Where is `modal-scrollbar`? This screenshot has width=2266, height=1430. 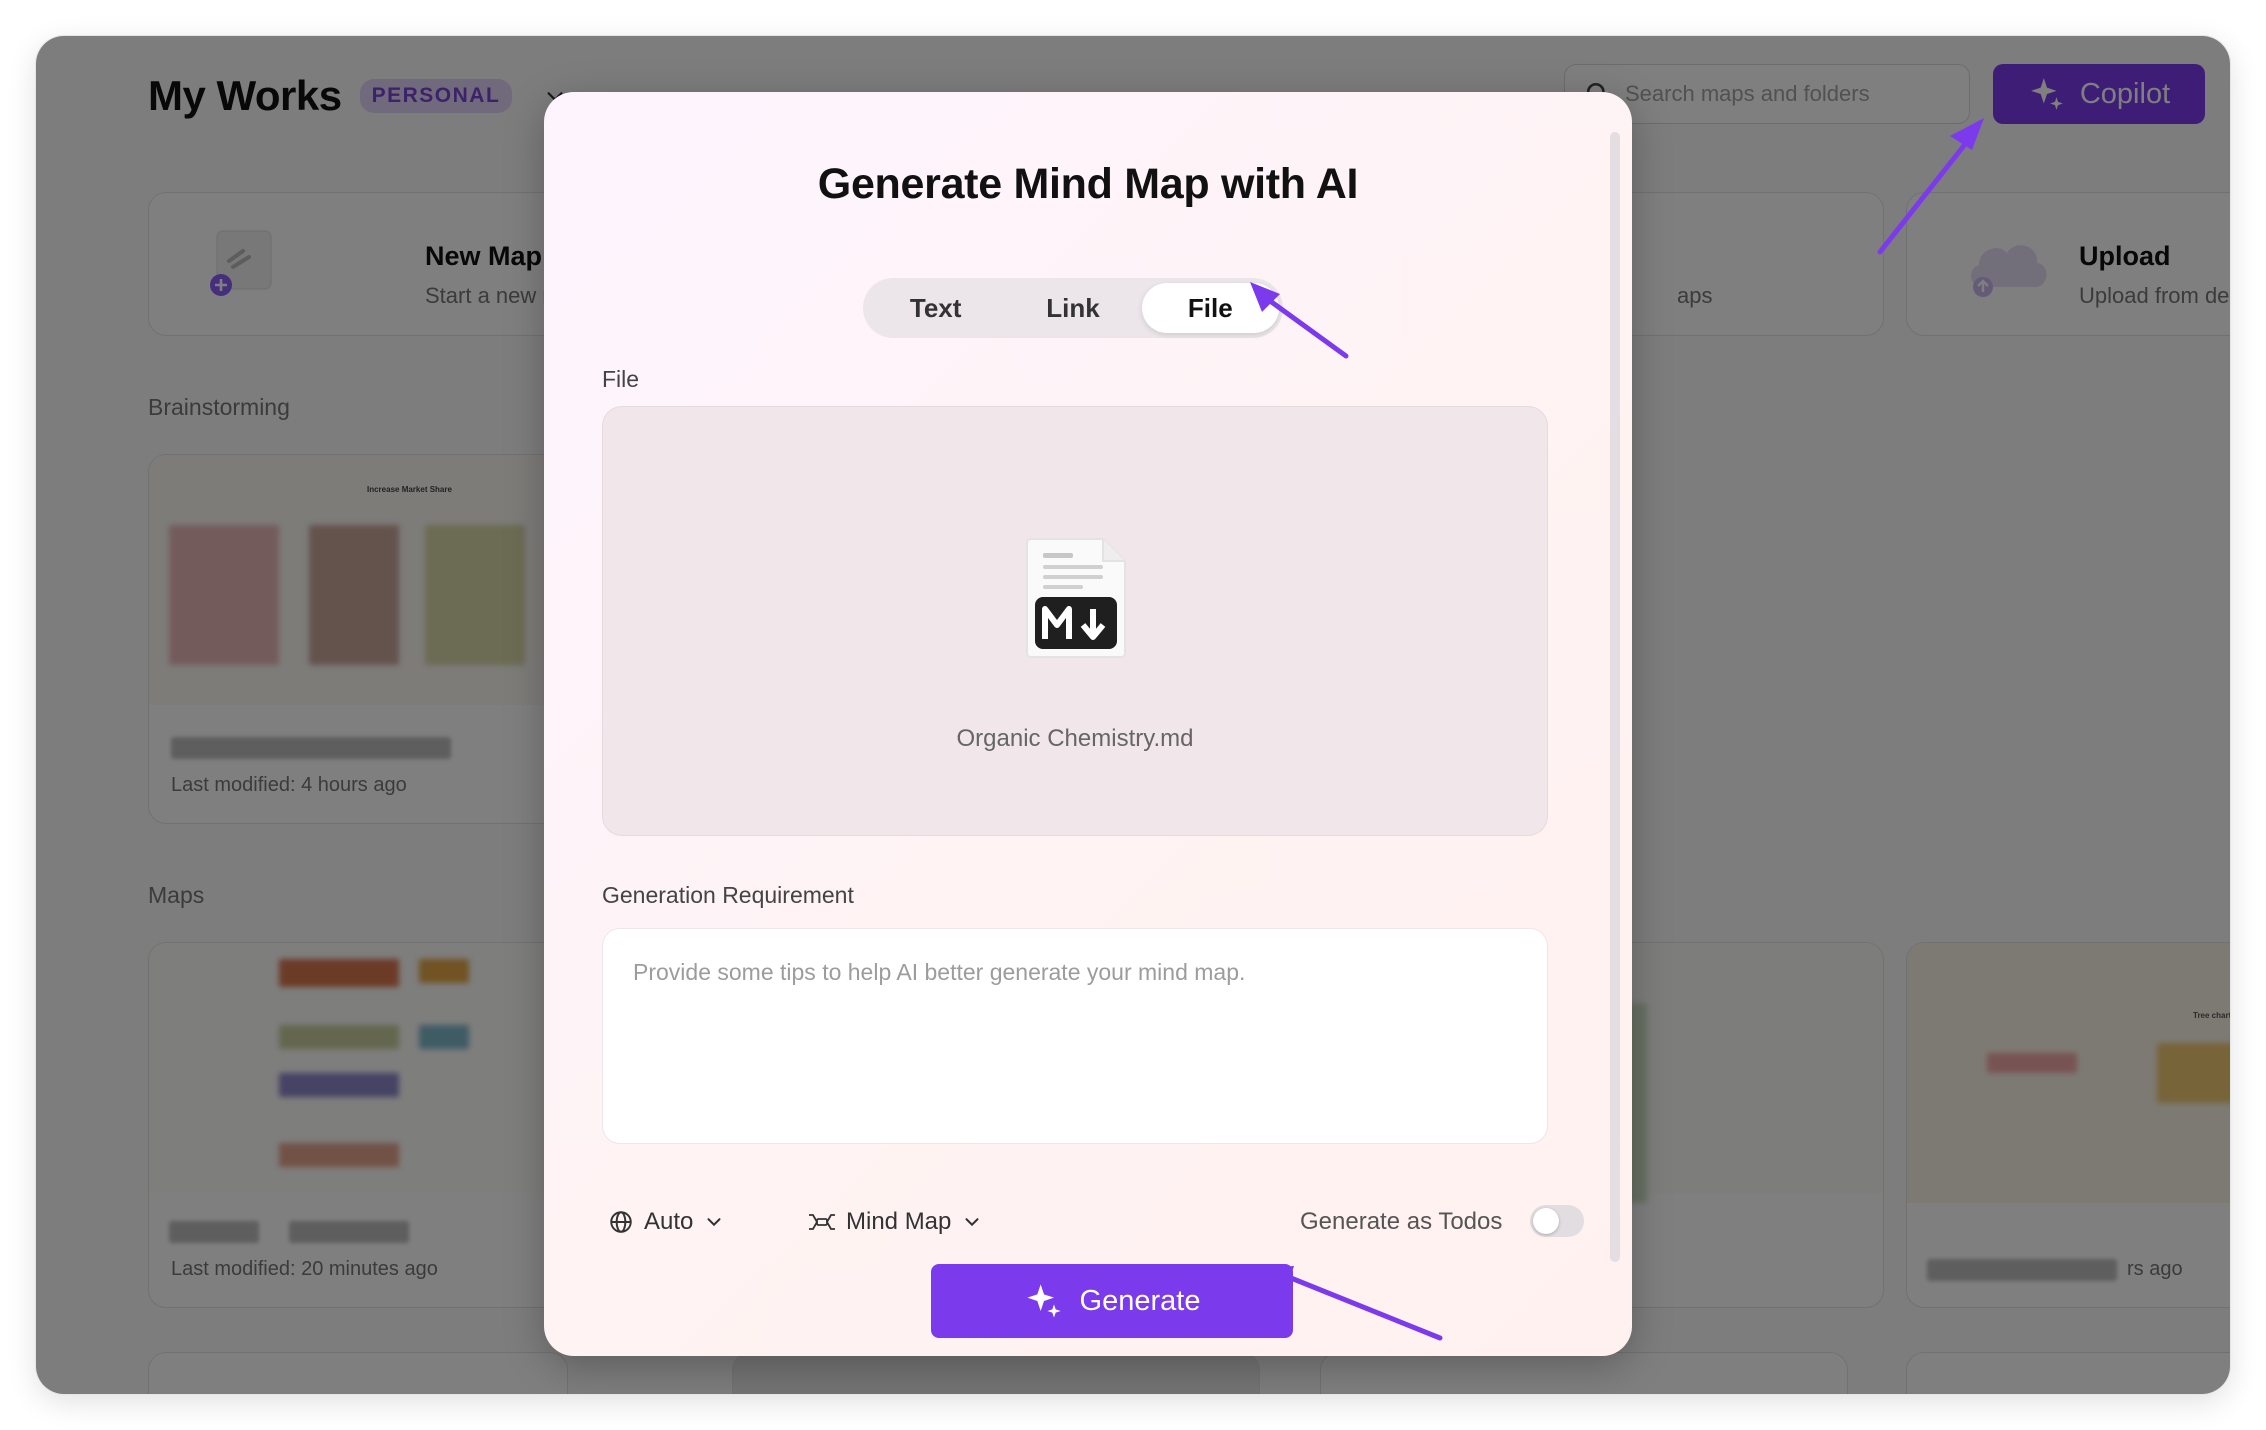
modal-scrollbar is located at coordinates (1615, 697).